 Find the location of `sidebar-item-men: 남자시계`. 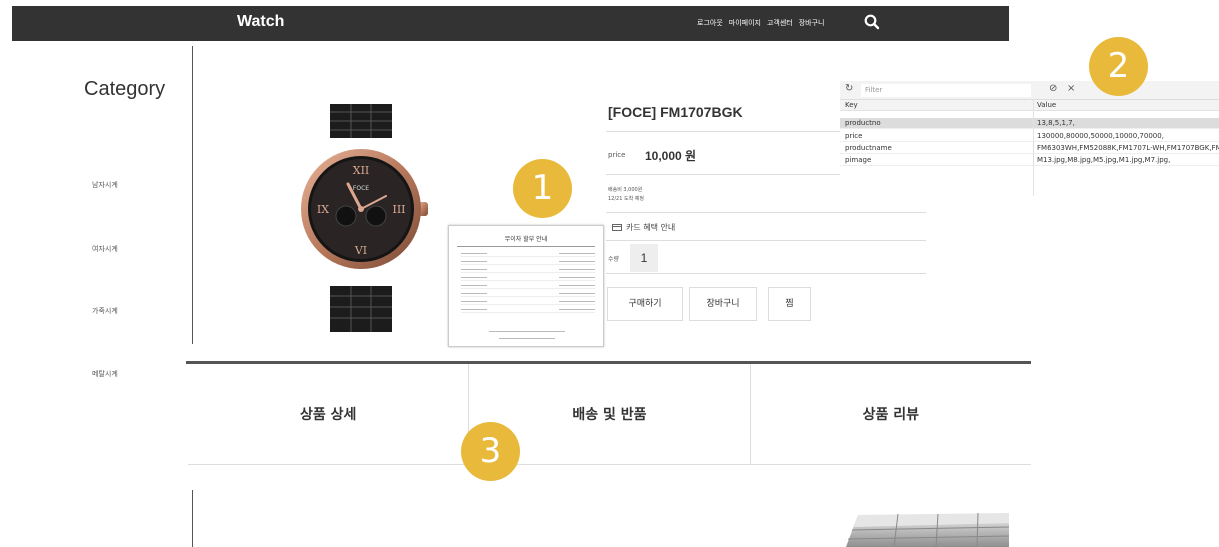

sidebar-item-men: 남자시계 is located at coordinates (105, 185).